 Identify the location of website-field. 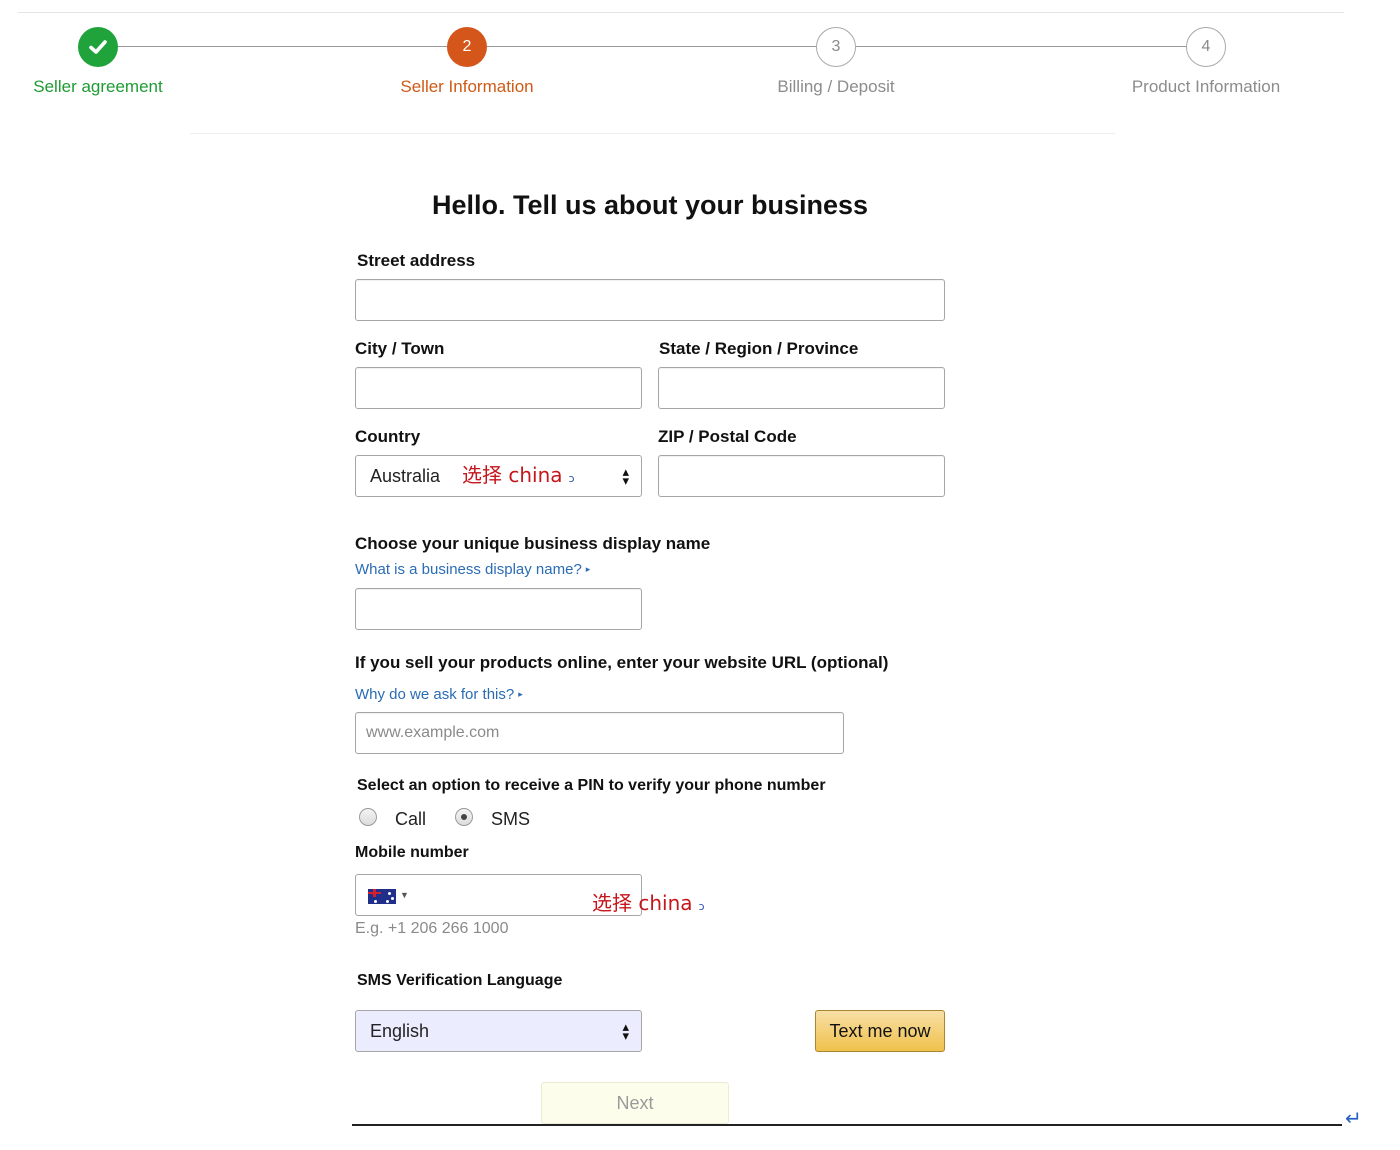
(599, 733).